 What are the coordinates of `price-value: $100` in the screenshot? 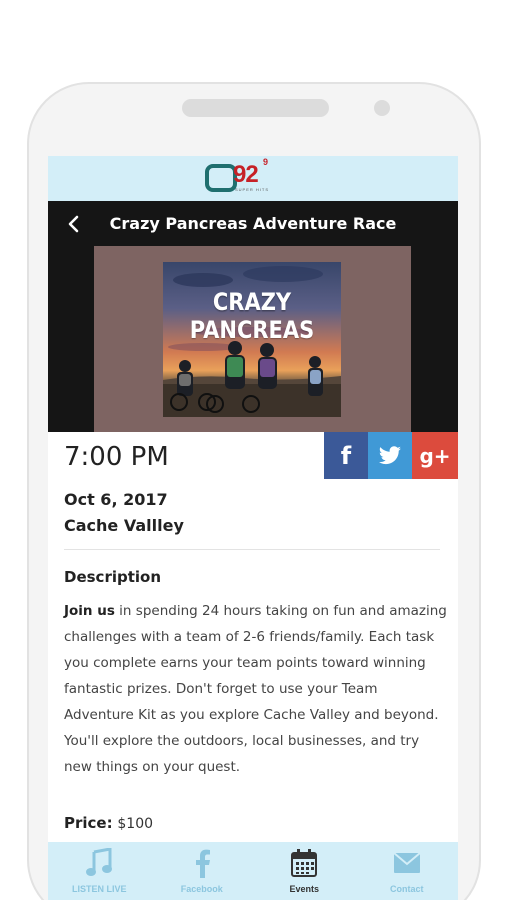 It's located at (135, 824).